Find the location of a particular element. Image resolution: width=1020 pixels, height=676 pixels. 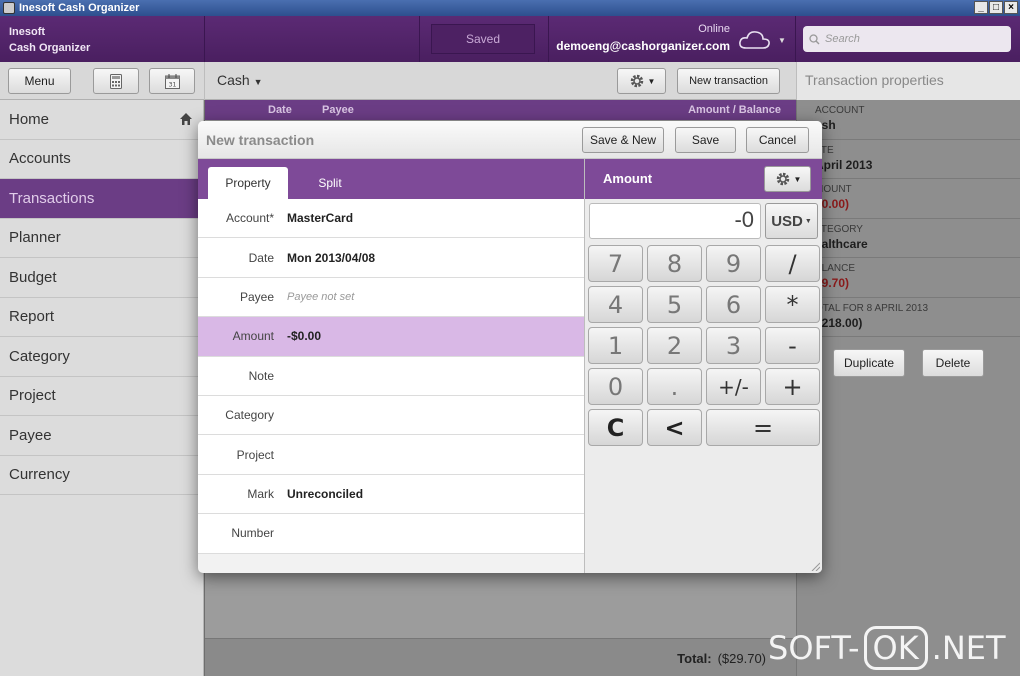

property-label: ACCOUNT is located at coordinates (840, 110).